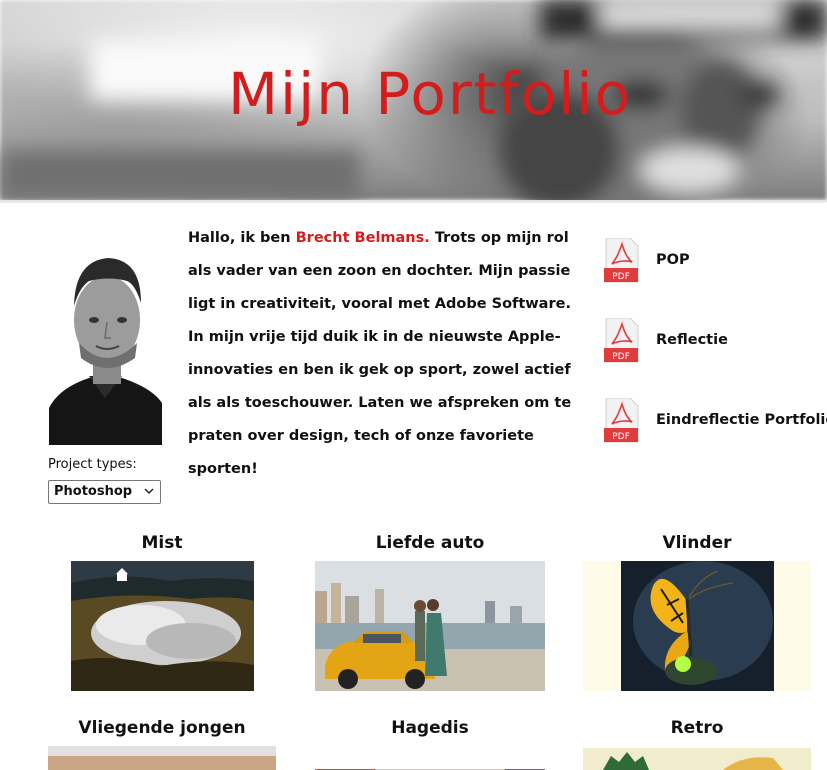  Describe the element at coordinates (93, 491) in the screenshot. I see `project-type-selected: Photoshop` at that location.